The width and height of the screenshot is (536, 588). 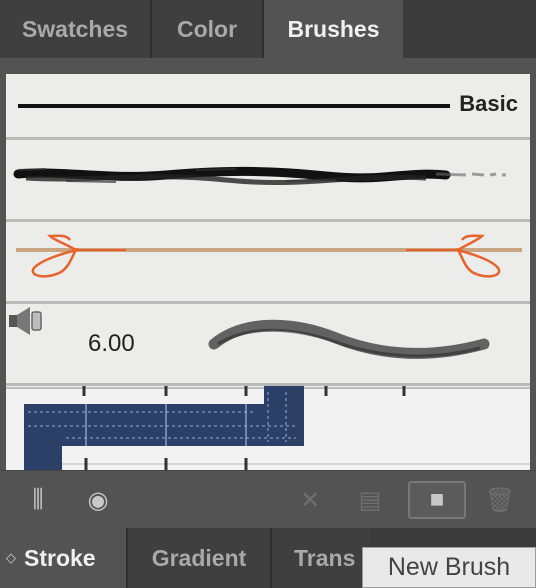 What do you see at coordinates (268, 499) in the screenshot?
I see `brushes-toolbar: ⫼ ◉ ✕ ▤ ■ 🗑` at bounding box center [268, 499].